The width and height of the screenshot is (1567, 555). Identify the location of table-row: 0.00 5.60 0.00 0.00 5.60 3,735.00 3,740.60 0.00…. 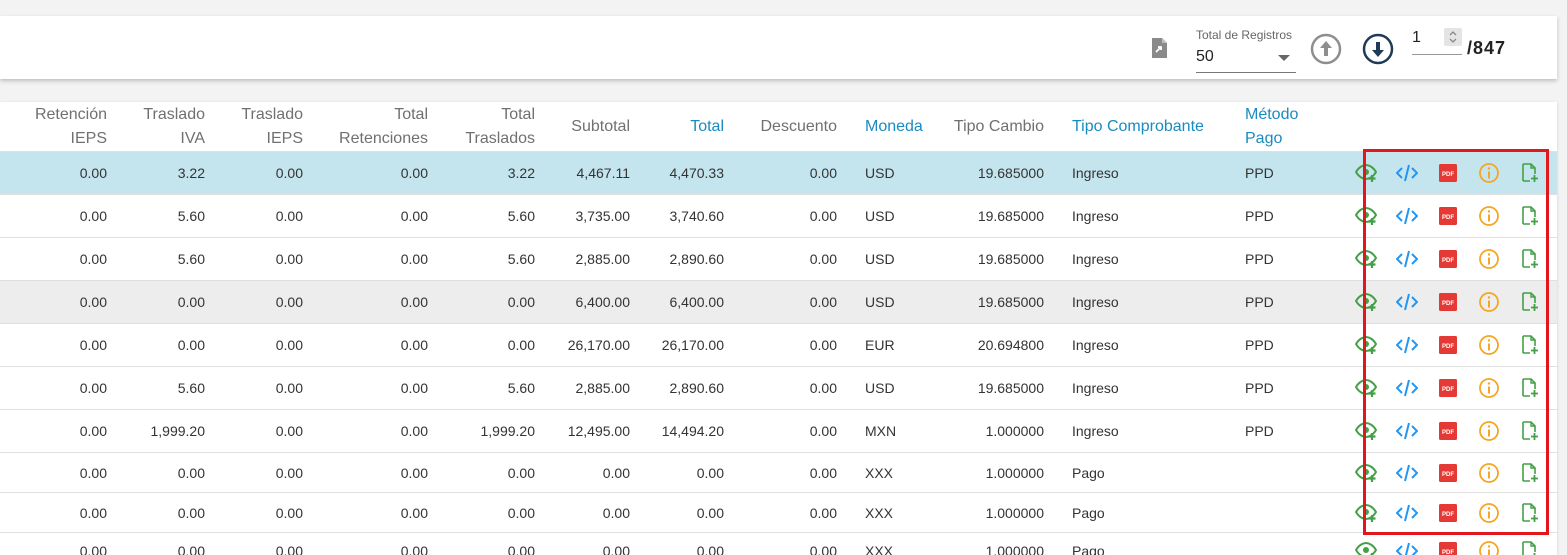
(778, 216).